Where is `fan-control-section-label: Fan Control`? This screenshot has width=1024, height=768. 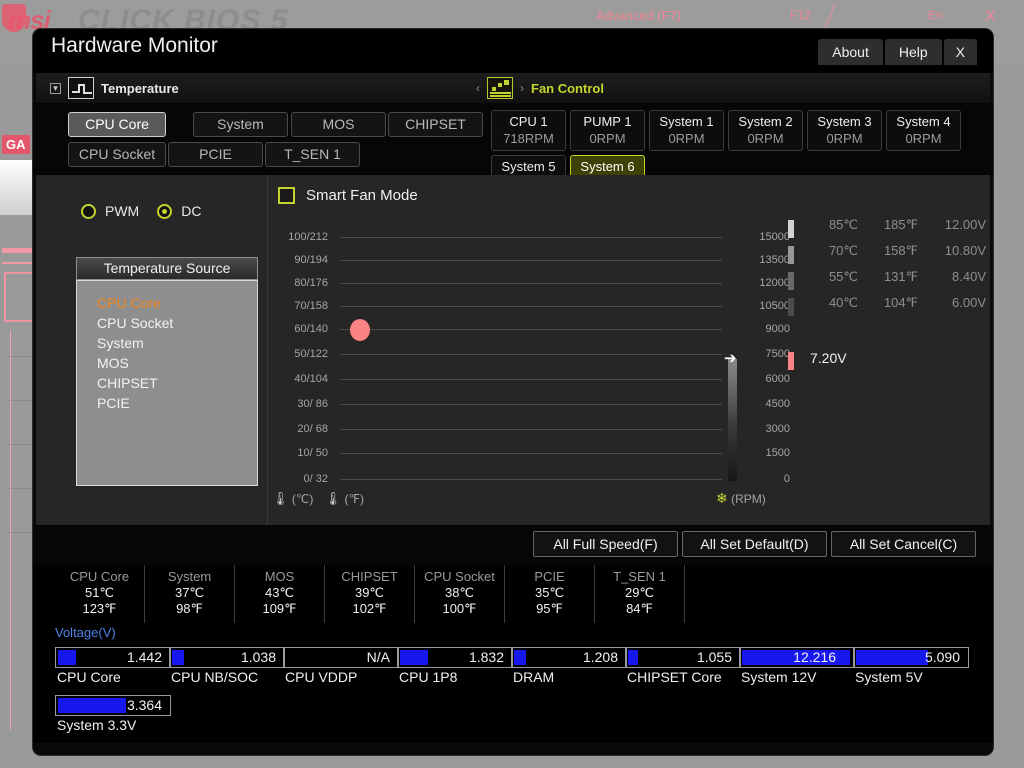
fan-control-section-label: Fan Control is located at coordinates (567, 88).